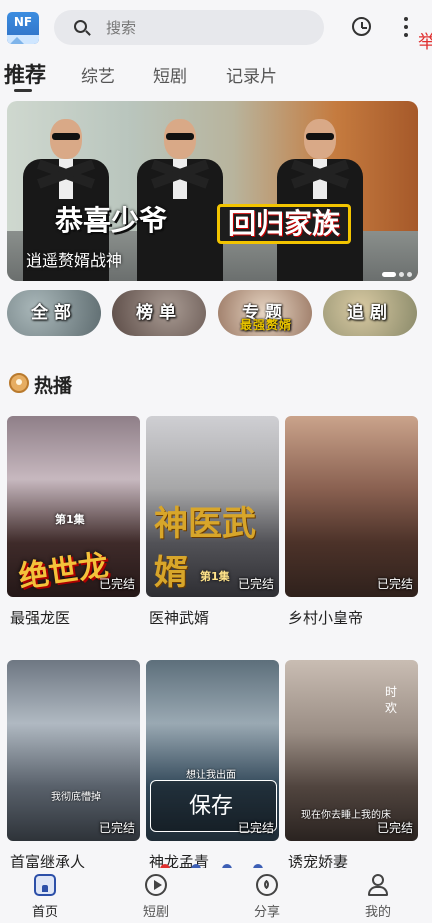 The image size is (432, 923). Describe the element at coordinates (391, 700) in the screenshot. I see `poster-vertical-text: 时欢` at that location.